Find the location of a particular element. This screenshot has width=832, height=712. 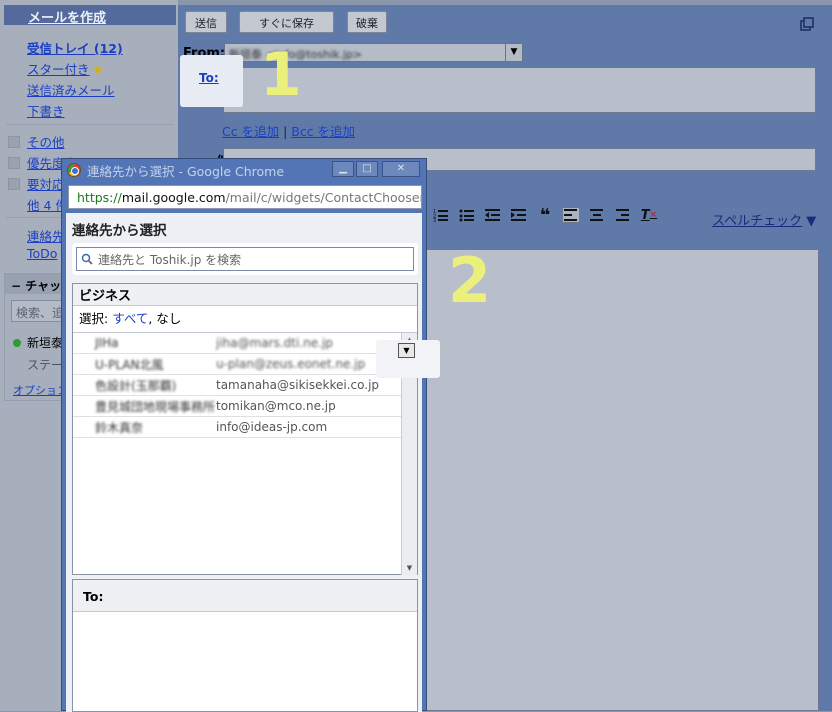

contact-row: JIHa jiha@mars.dti.ne.jp is located at coordinates (237, 343).